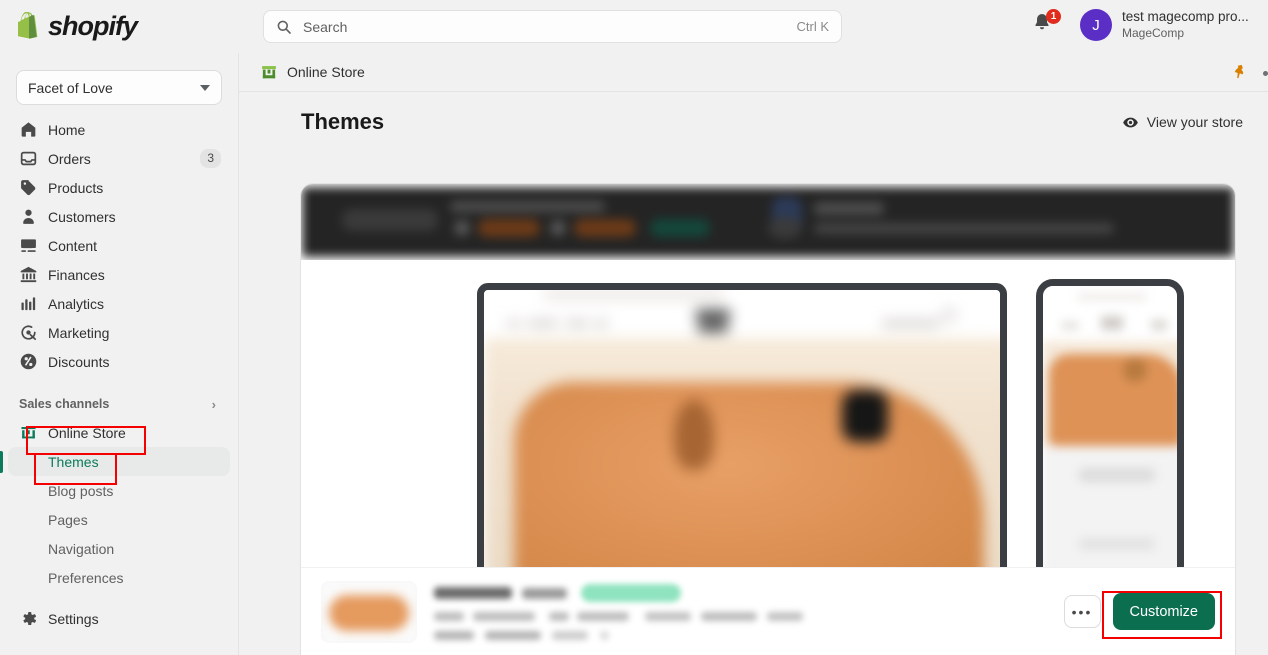 Image resolution: width=1268 pixels, height=655 pixels. What do you see at coordinates (343, 121) in the screenshot?
I see `page-title: Themes` at bounding box center [343, 121].